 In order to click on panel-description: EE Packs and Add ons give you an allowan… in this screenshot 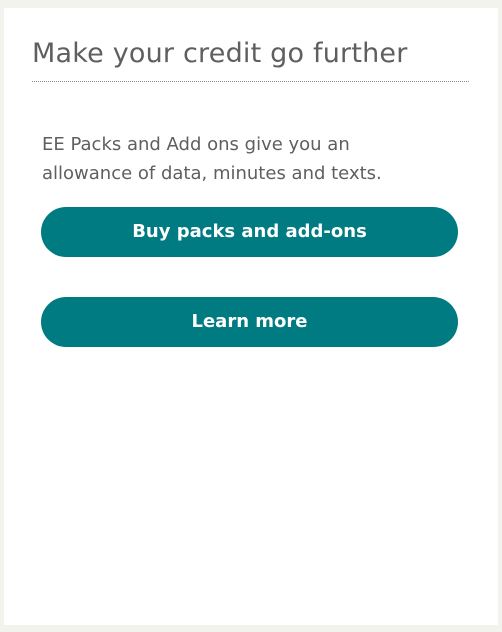, I will do `click(212, 159)`.